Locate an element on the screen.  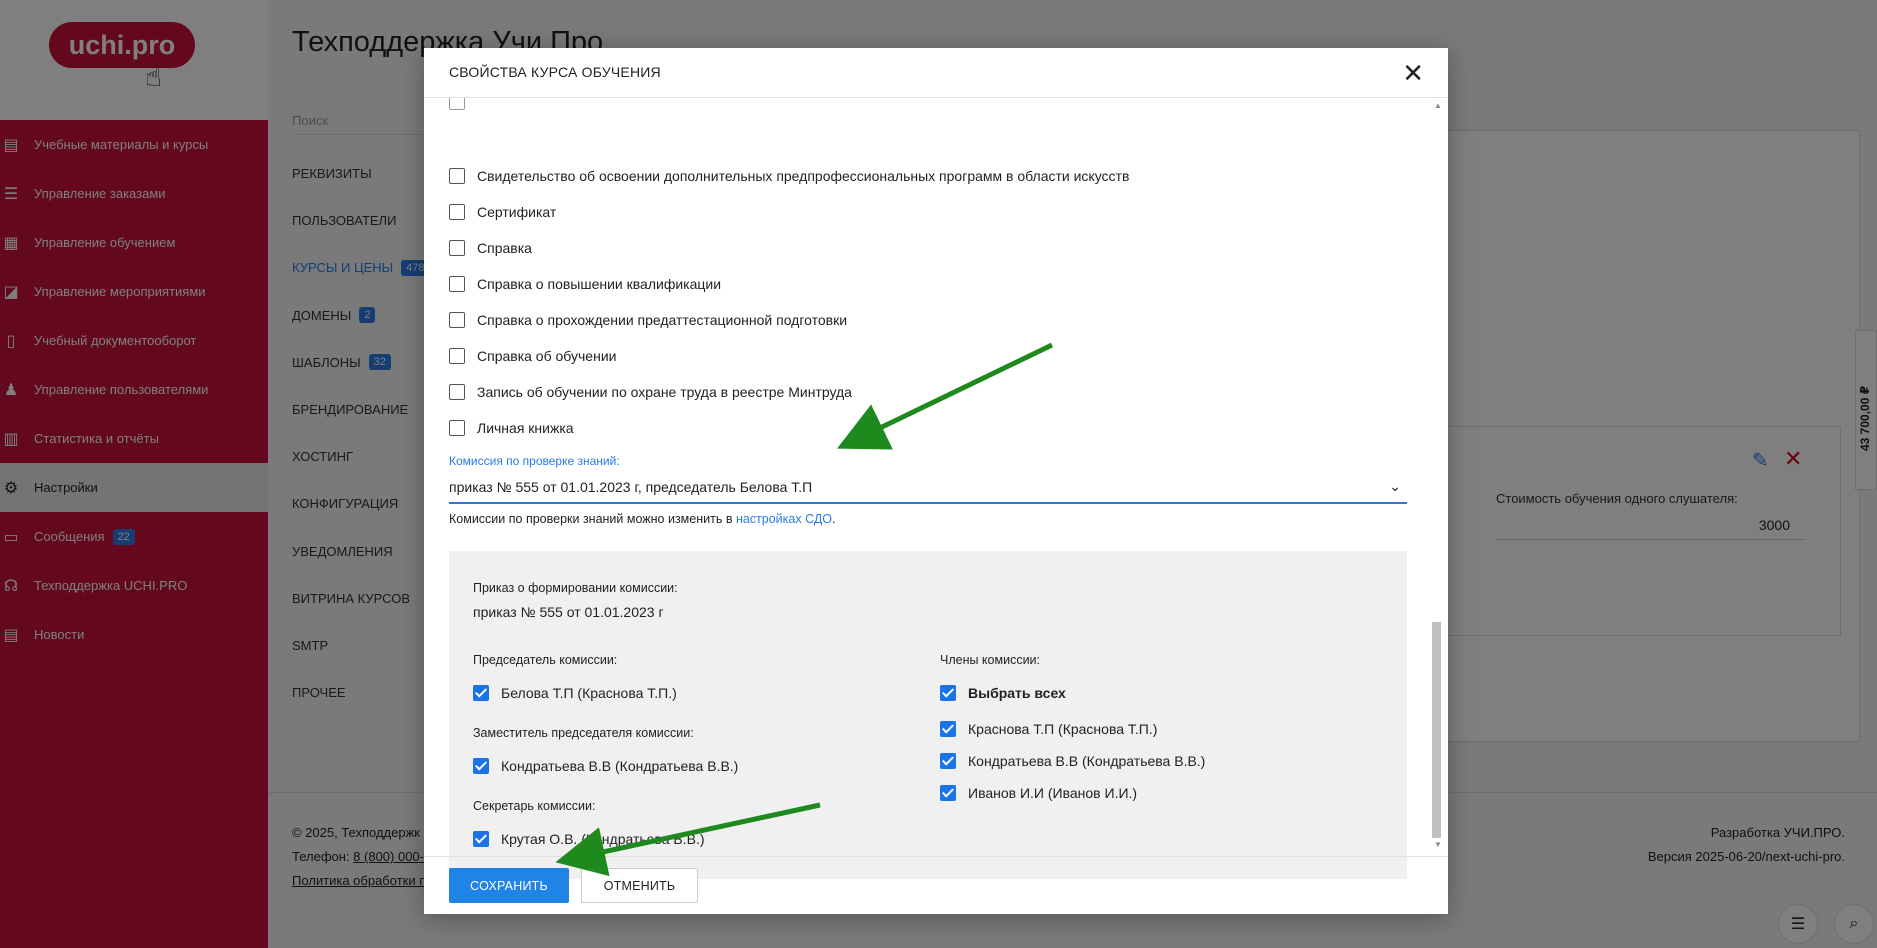
secretary-row: Крутая О.В. (Кондратьева В.В.) is located at coordinates (589, 839).